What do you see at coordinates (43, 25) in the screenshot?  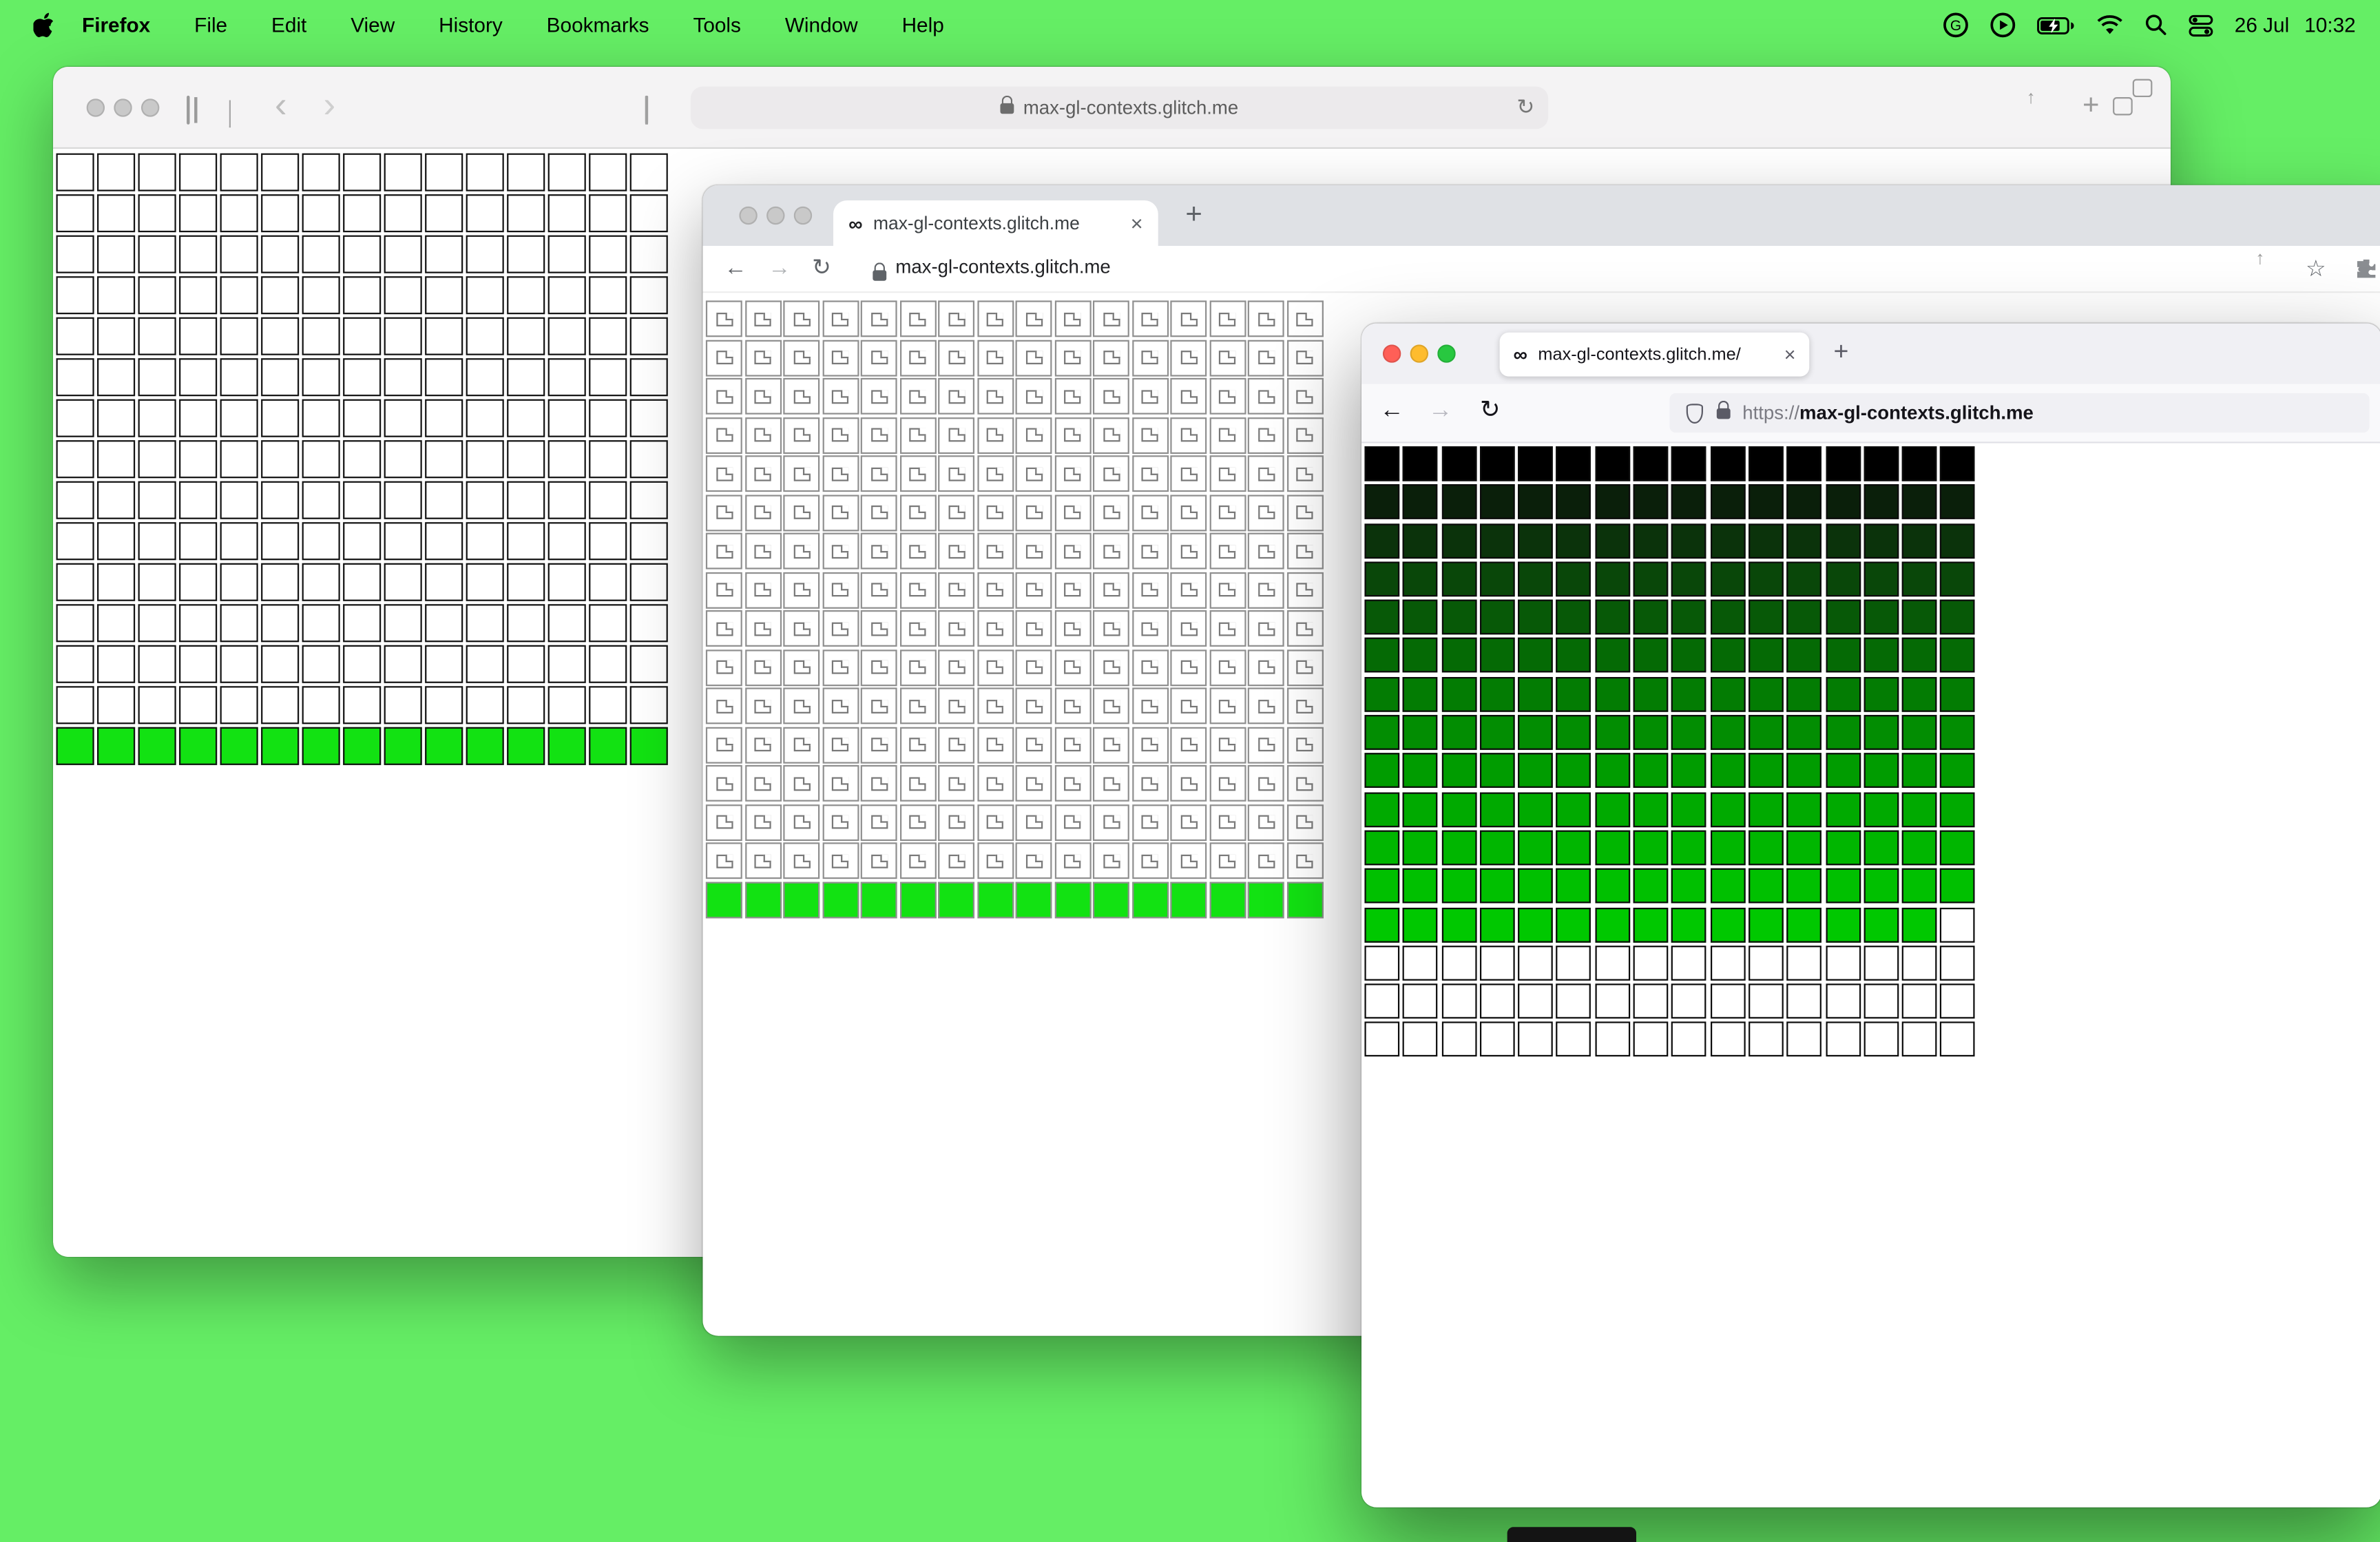 I see `apple-menu-icon` at bounding box center [43, 25].